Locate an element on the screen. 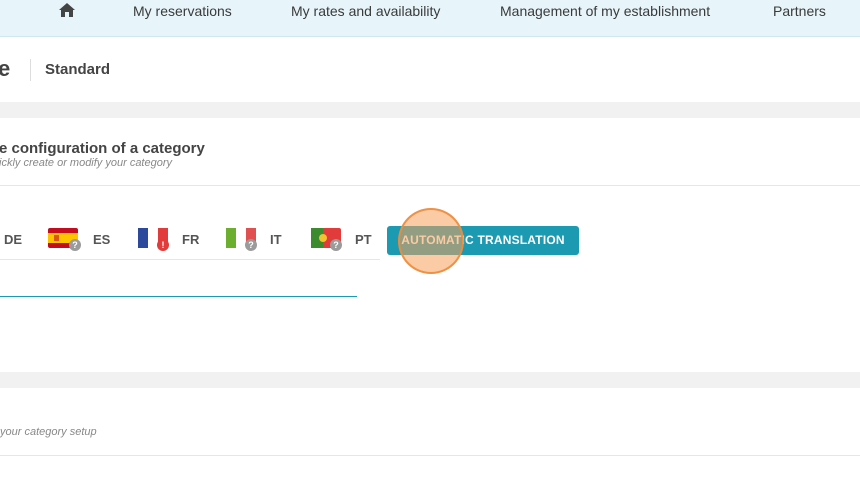  lang-code: PT is located at coordinates (363, 239).